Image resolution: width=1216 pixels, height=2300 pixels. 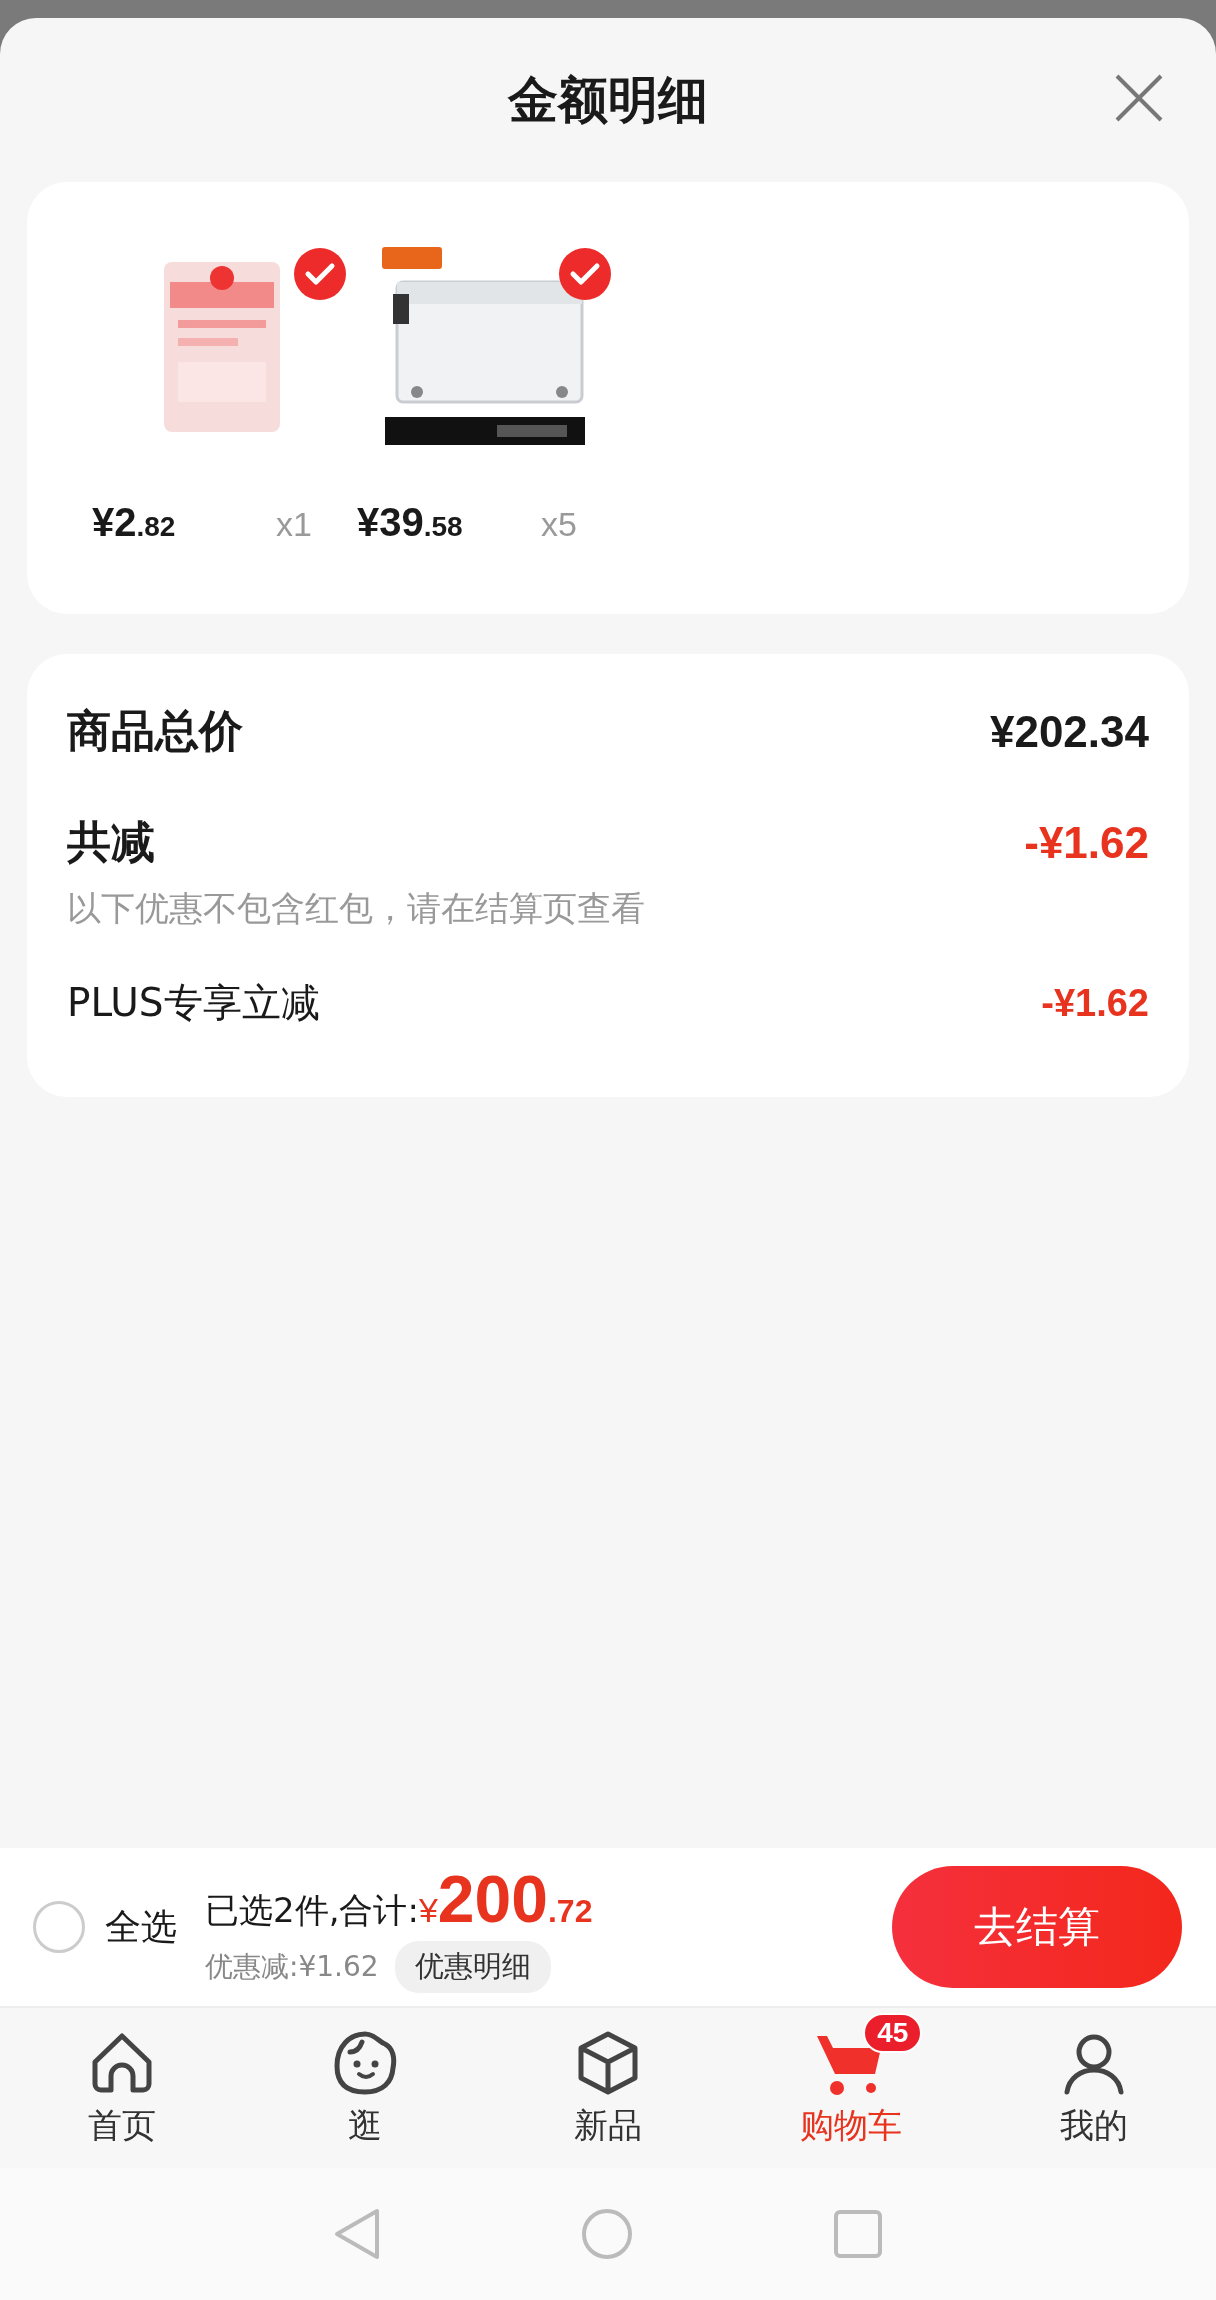 I want to click on discount-note: 以下优惠不包含红包，请在结算页查看, so click(x=356, y=908).